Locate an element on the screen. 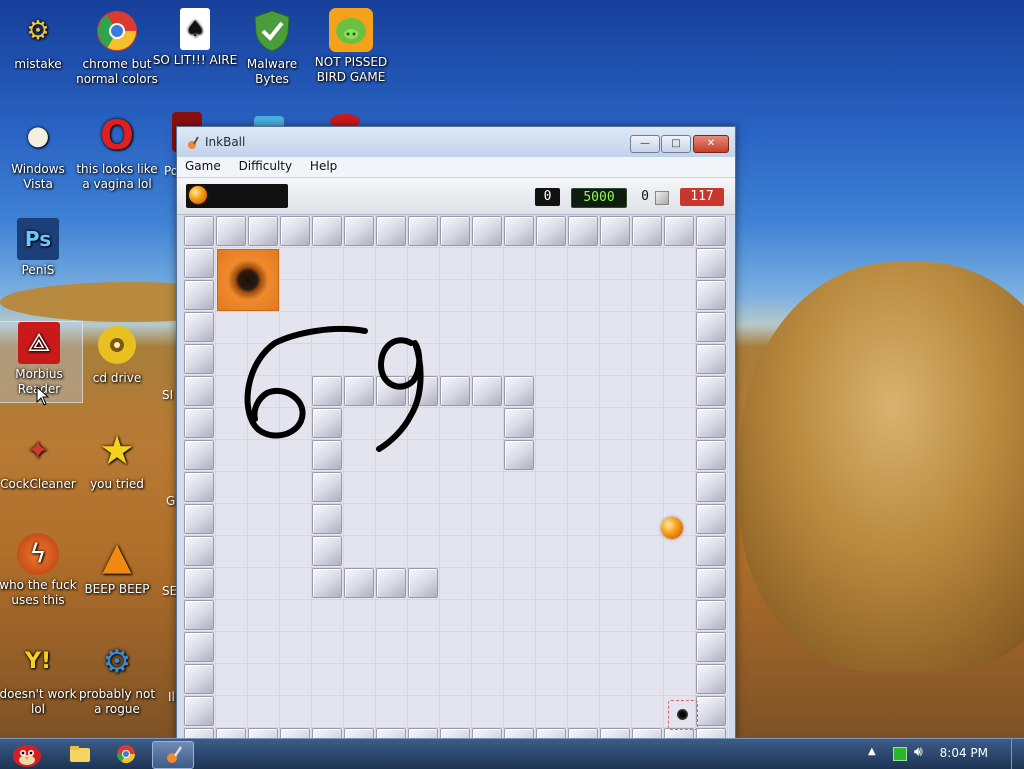 The height and width of the screenshot is (769, 1024). taskbar-explorer-button is located at coordinates (80, 754).